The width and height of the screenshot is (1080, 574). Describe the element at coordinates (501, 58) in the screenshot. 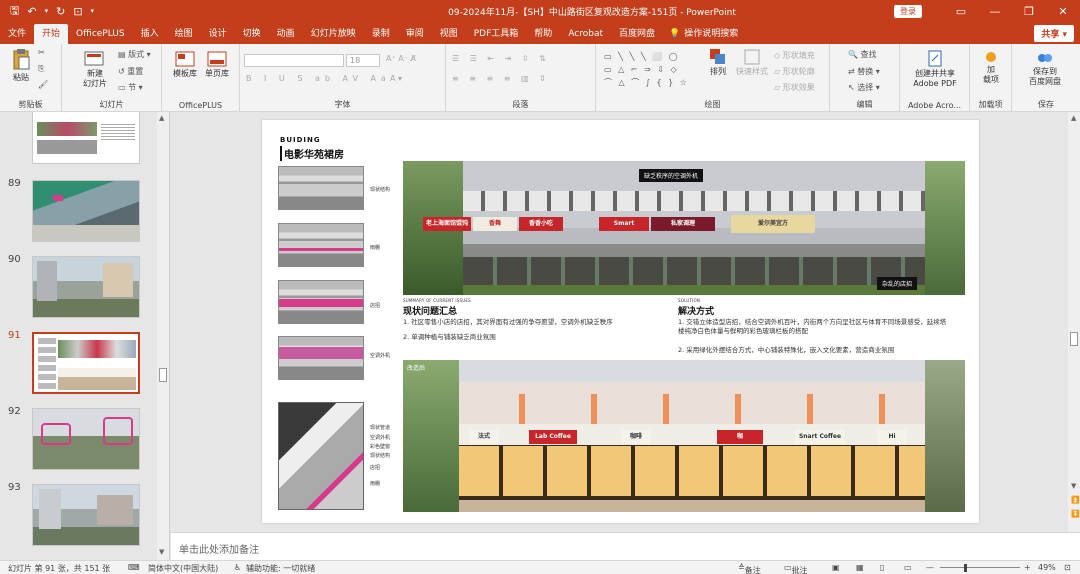

I see `list-buttons: ☰ ☰ ⇤ ⇥ ⇳ ⇅` at that location.